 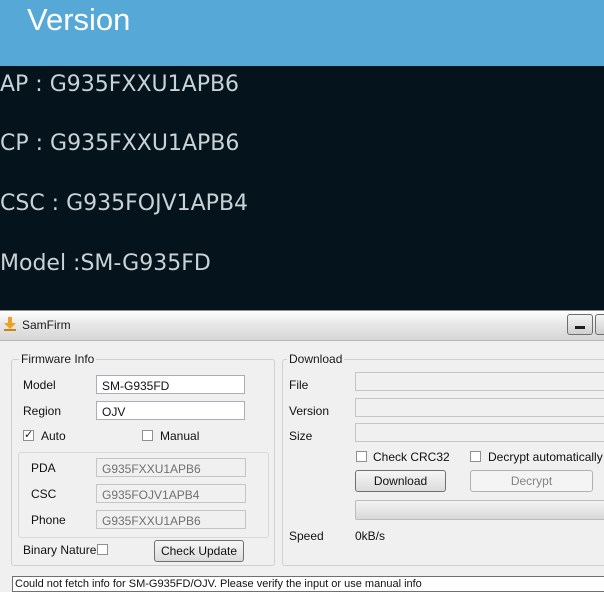 I want to click on speed-label: Speed, so click(x=306, y=536).